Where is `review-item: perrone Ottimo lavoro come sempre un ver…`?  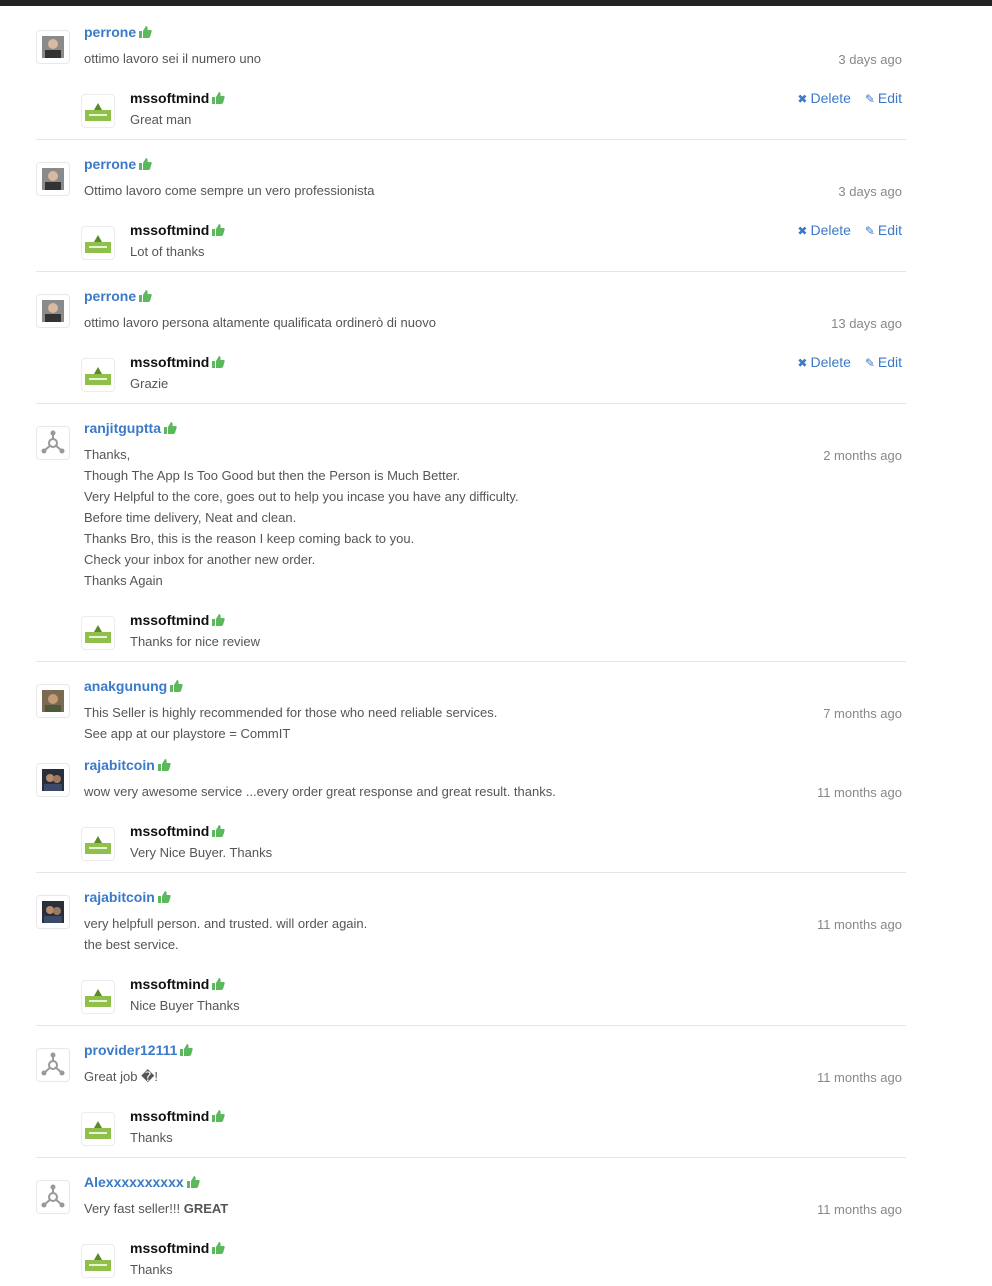
review-item: perrone Ottimo lavoro come sempre un ver… is located at coordinates (471, 214).